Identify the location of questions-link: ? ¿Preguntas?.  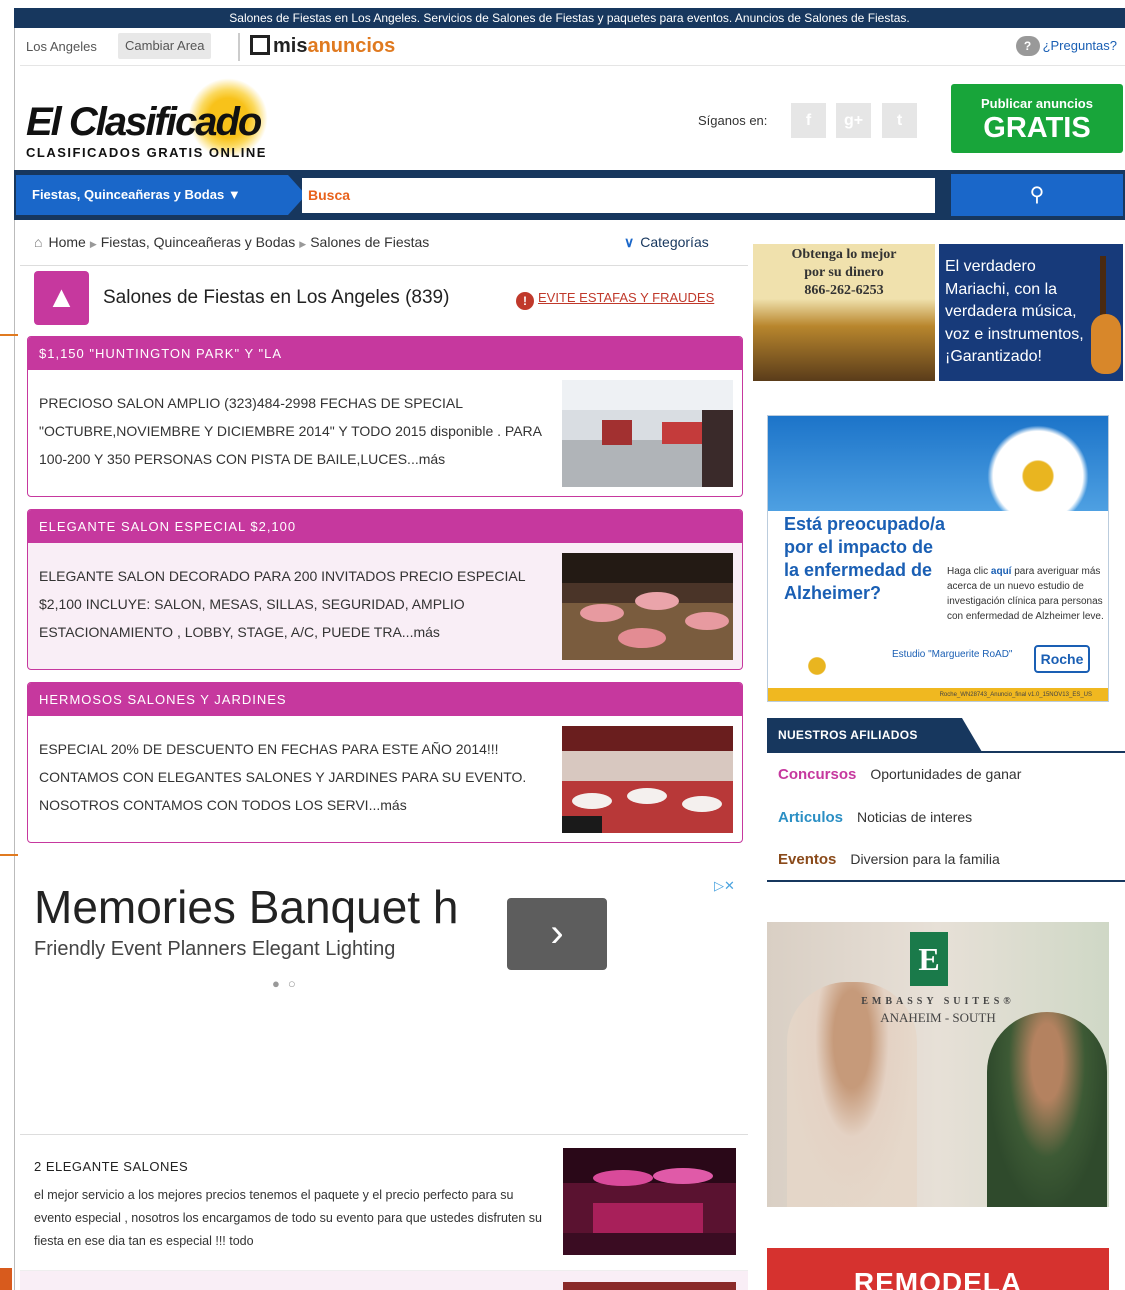
(1066, 46).